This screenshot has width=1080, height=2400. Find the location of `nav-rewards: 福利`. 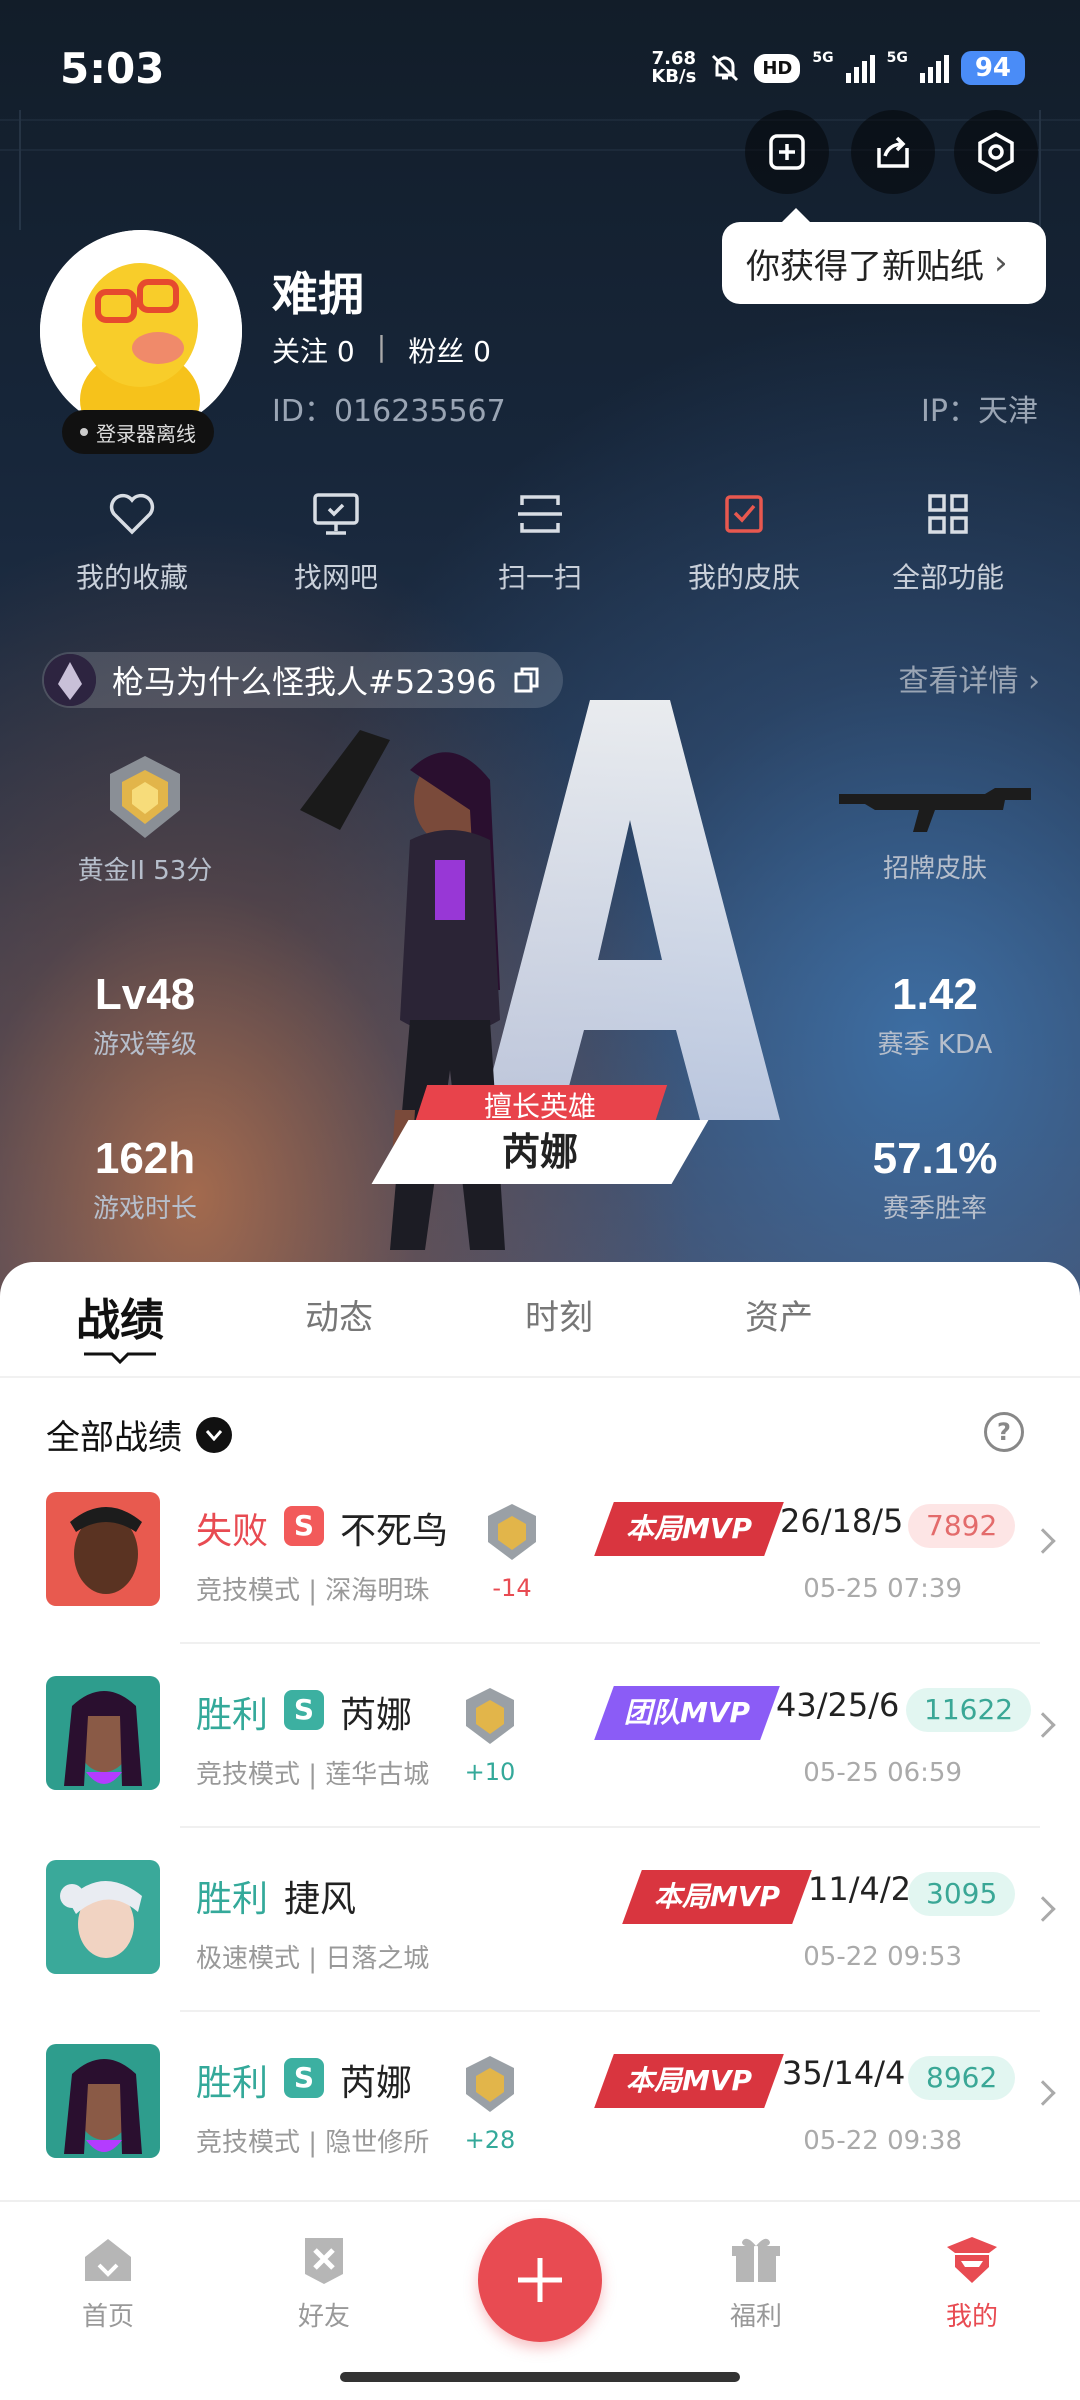

nav-rewards: 福利 is located at coordinates (756, 2282).